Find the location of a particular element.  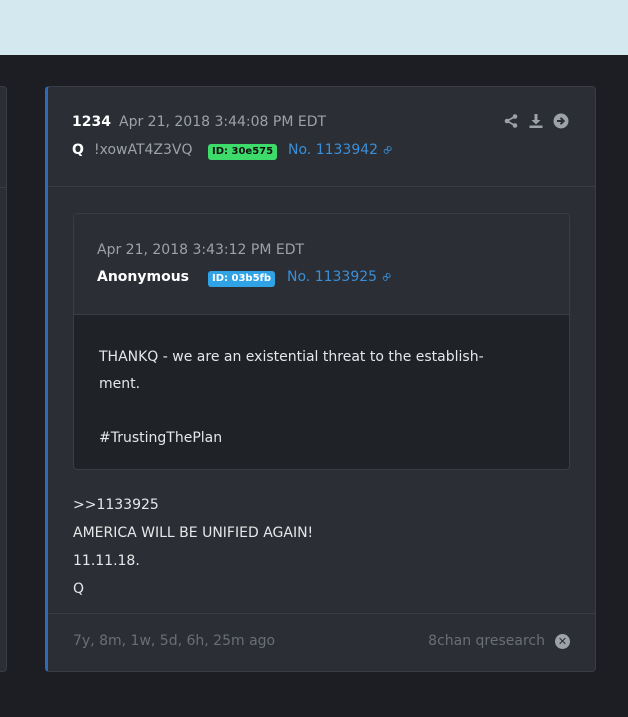

top-bar is located at coordinates (314, 27).